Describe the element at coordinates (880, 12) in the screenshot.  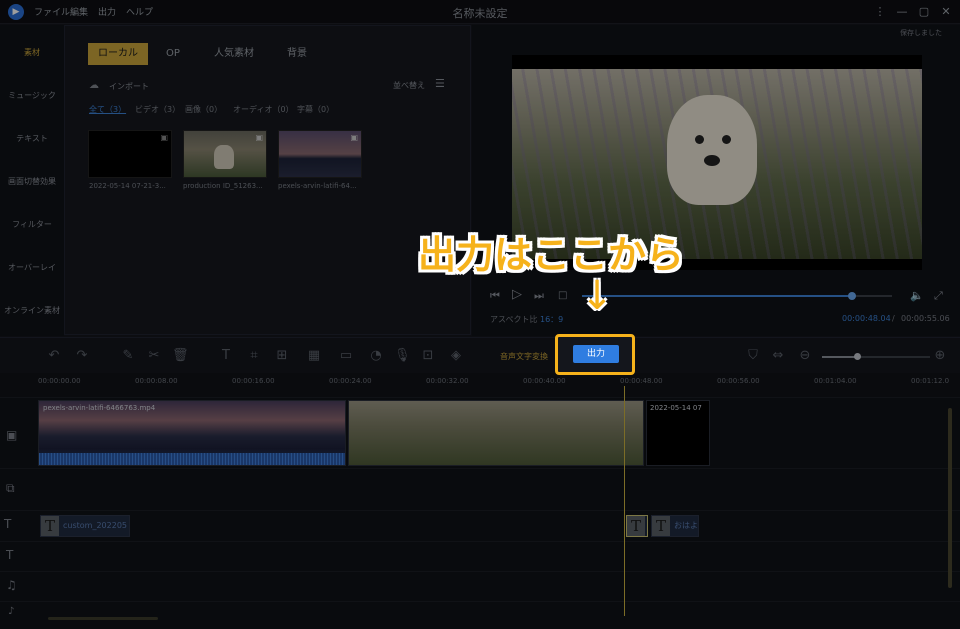
I see `more-icon: ⋮` at that location.